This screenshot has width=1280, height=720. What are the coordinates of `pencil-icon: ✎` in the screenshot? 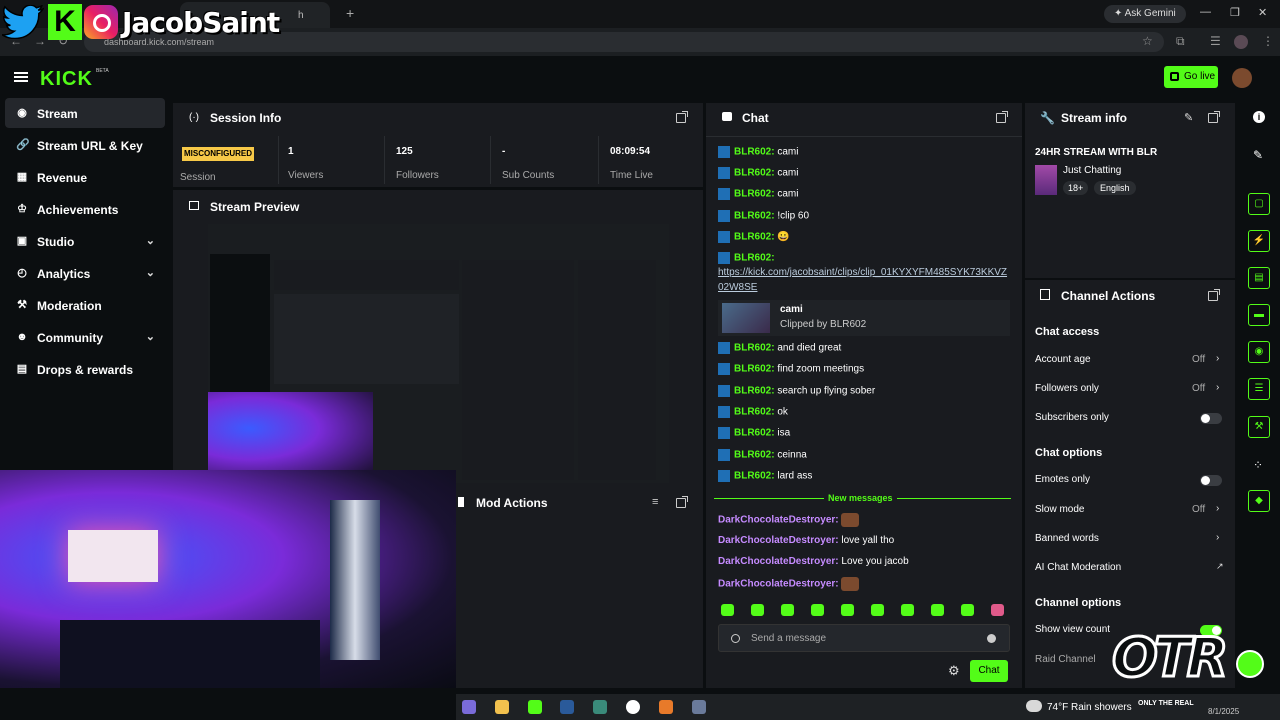 It's located at (1258, 155).